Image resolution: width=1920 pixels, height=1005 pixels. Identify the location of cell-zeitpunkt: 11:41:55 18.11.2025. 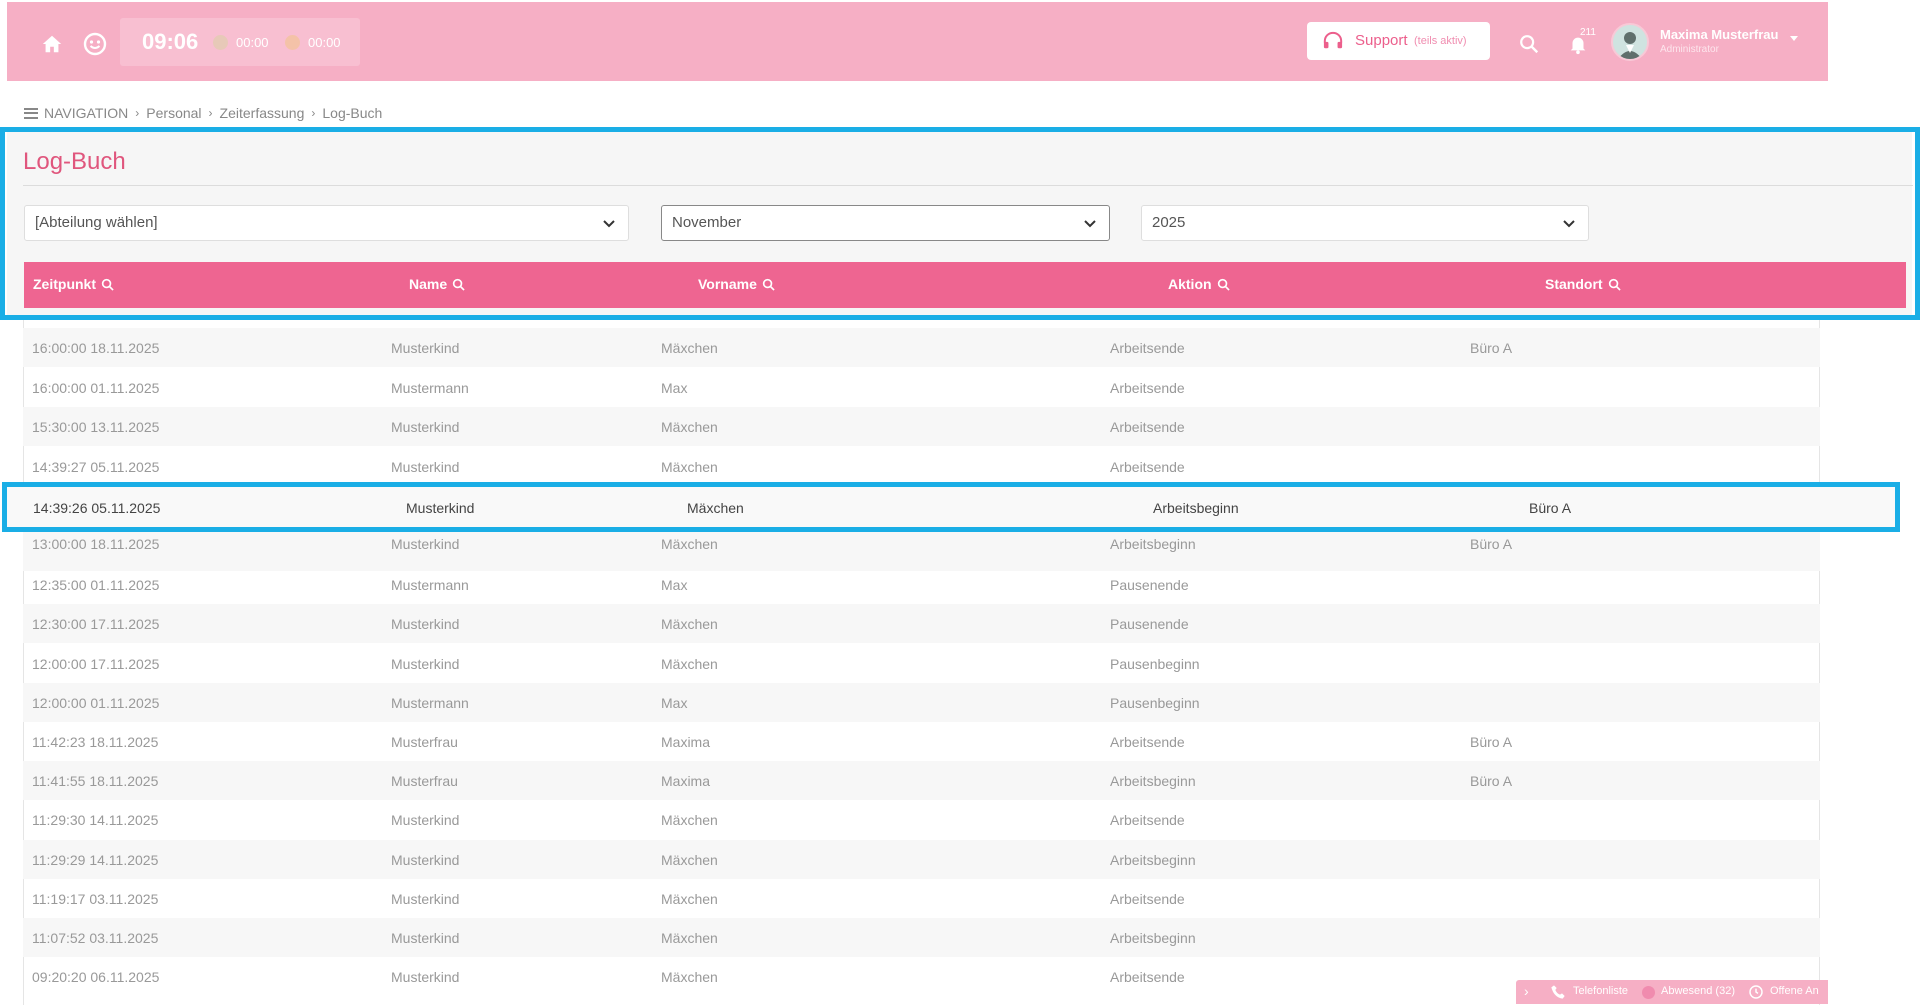
(95, 781).